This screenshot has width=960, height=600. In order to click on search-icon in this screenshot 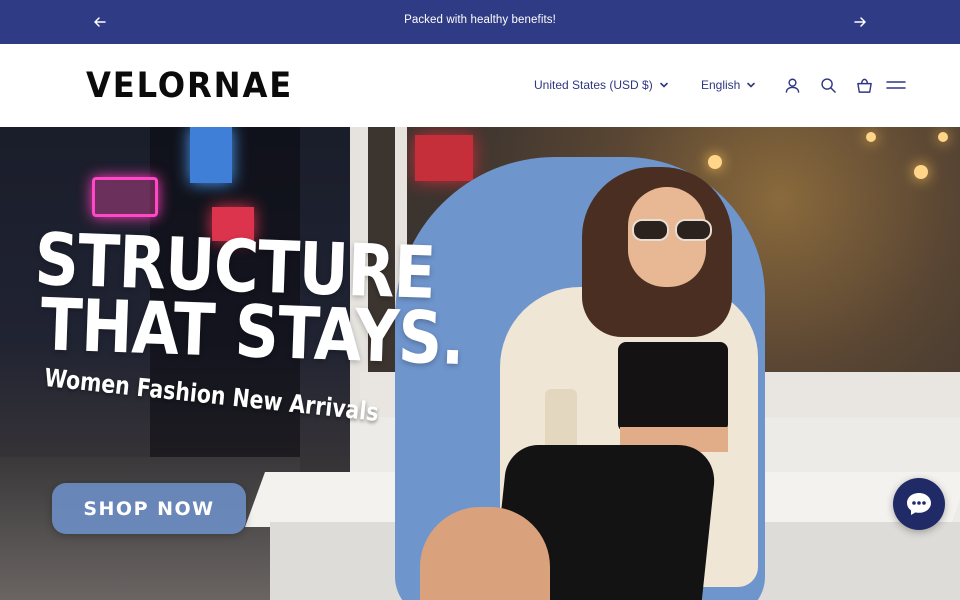, I will do `click(828, 85)`.